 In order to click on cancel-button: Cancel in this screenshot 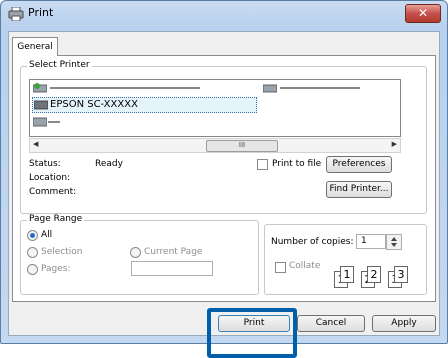, I will do `click(331, 323)`.